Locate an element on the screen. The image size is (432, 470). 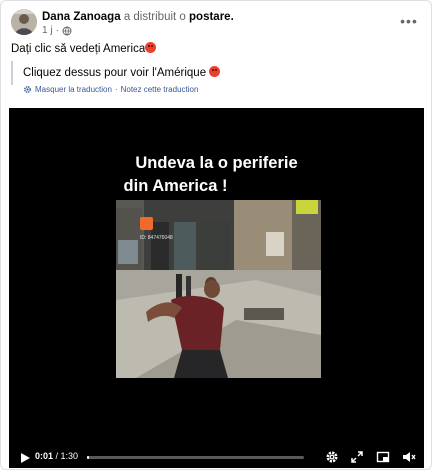
clip-id-watermark: ID: 847476048 is located at coordinates (156, 238).